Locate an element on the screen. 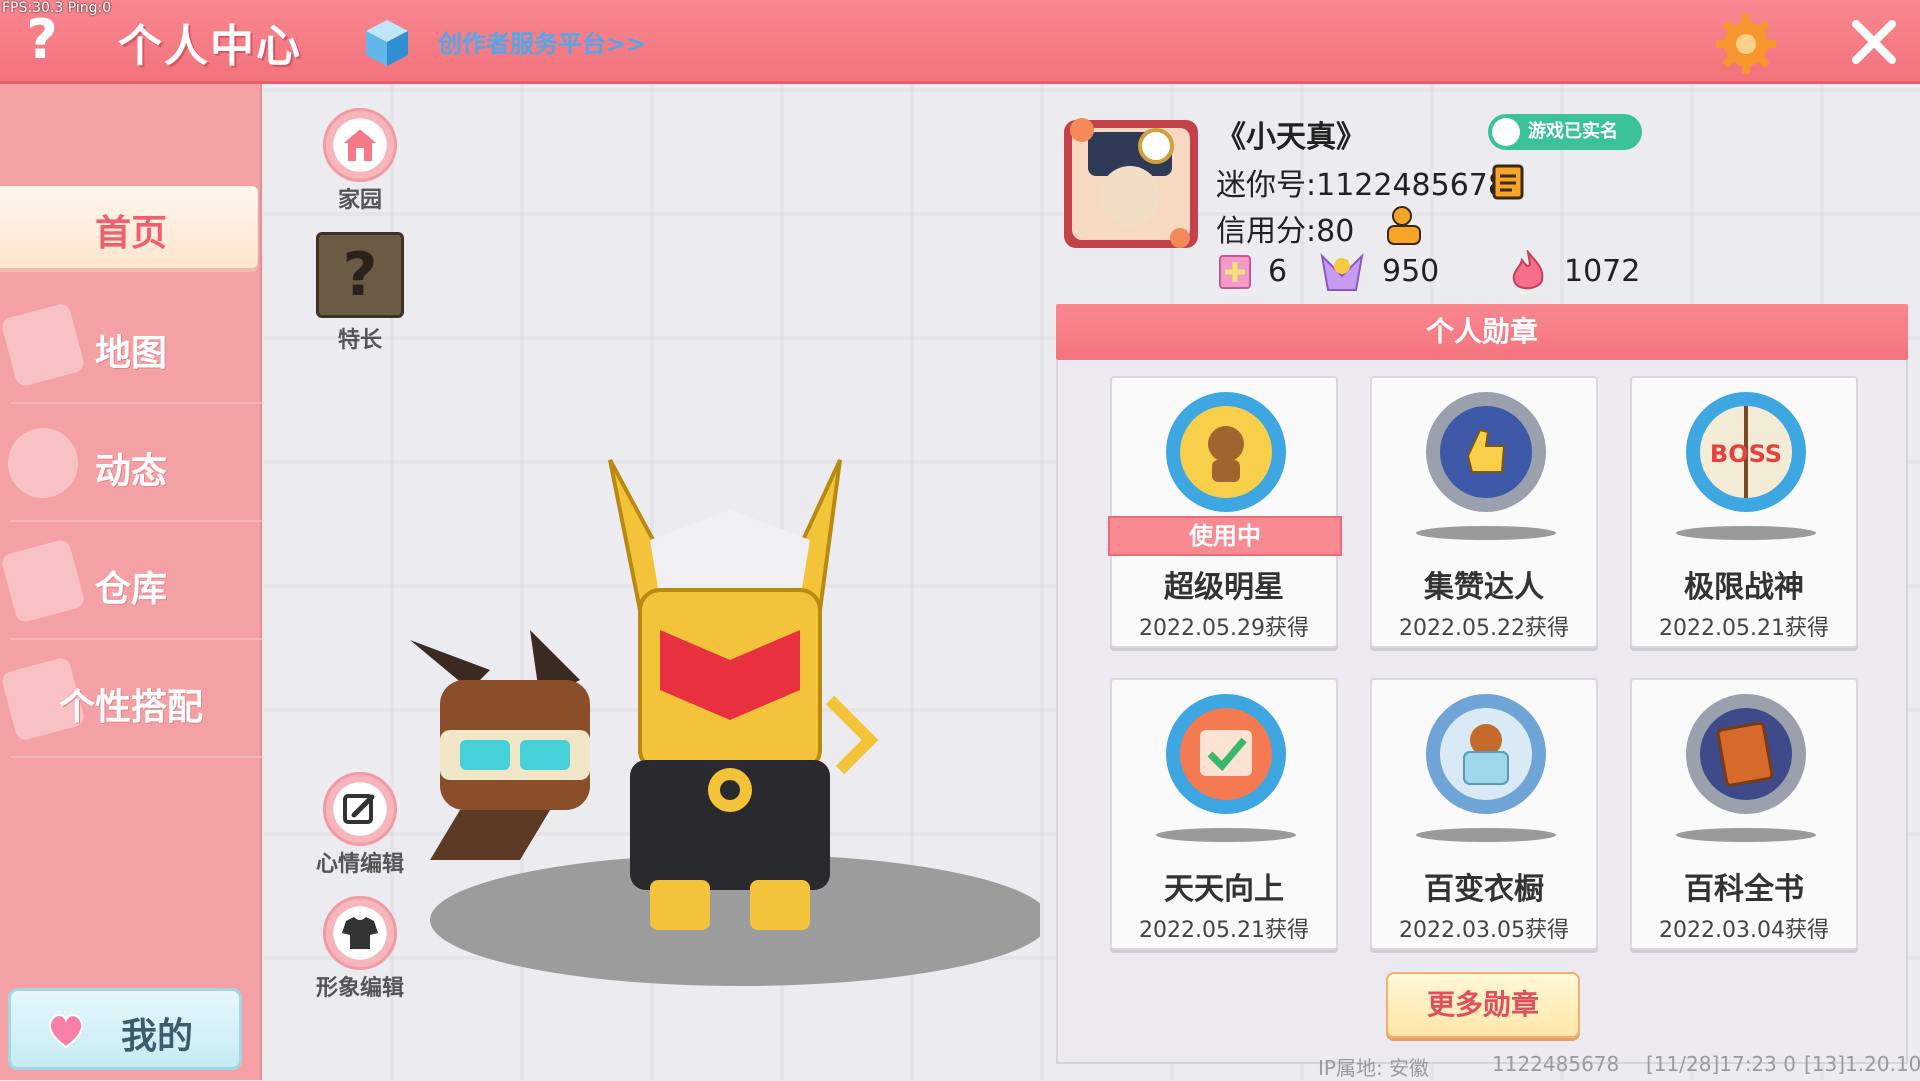  me-label: 我的 is located at coordinates (157, 1036).